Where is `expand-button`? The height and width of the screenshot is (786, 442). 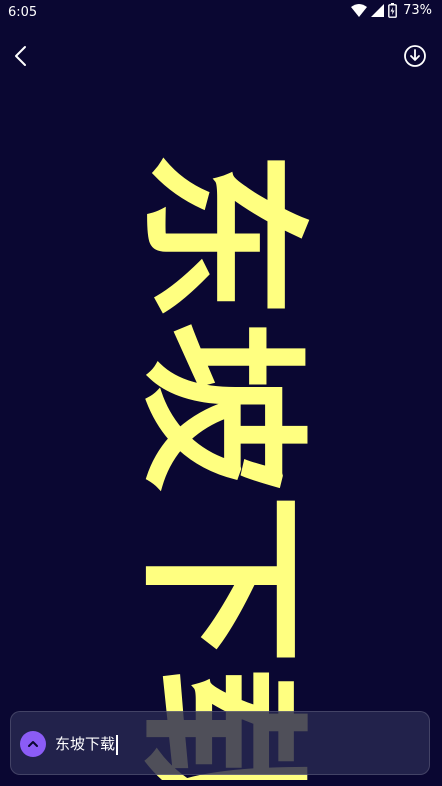
expand-button is located at coordinates (33, 744).